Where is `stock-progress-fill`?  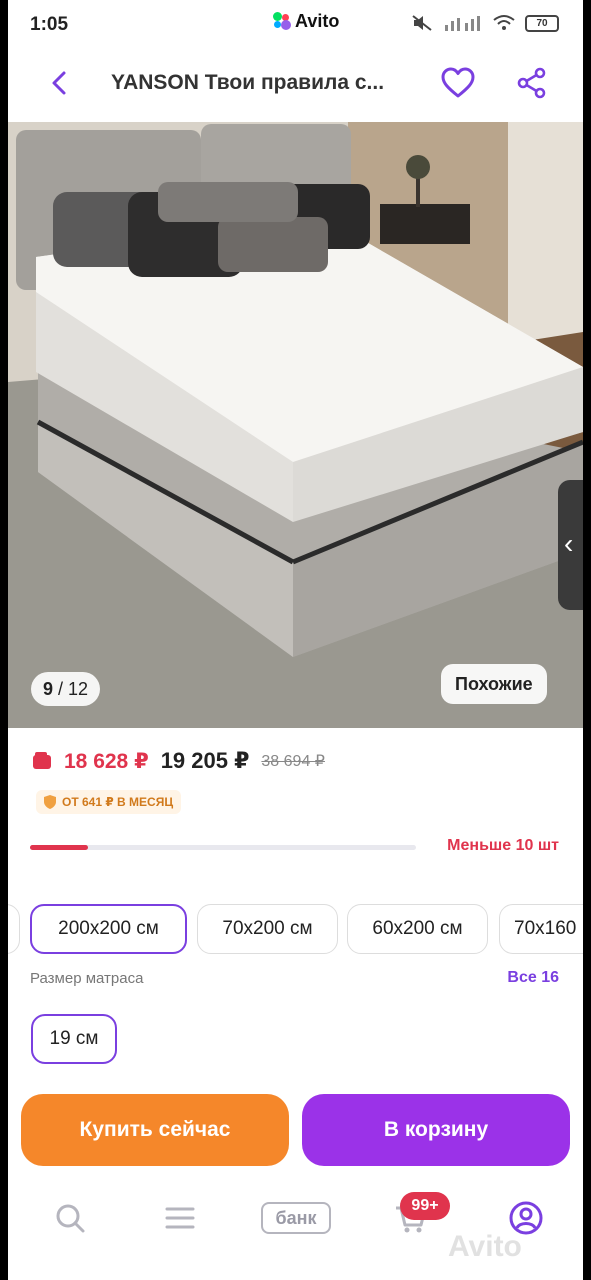
stock-progress-fill is located at coordinates (59, 847).